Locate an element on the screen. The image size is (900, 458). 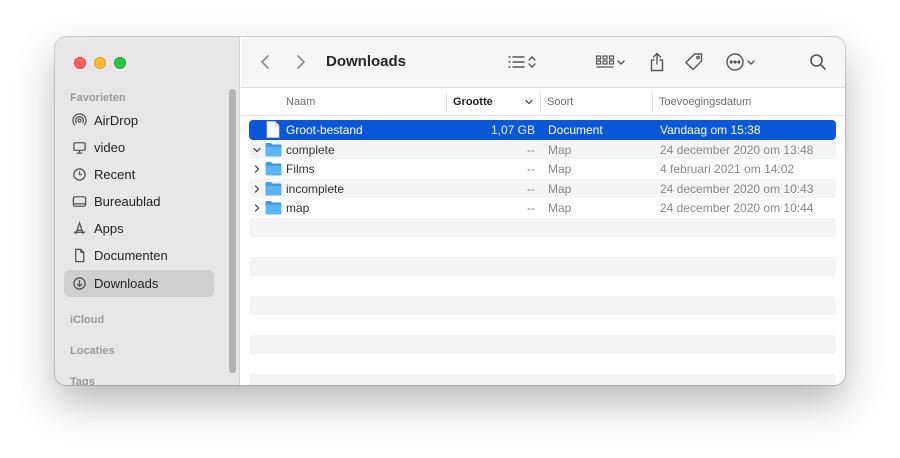
sidebar-item-label: Documenten is located at coordinates (131, 255).